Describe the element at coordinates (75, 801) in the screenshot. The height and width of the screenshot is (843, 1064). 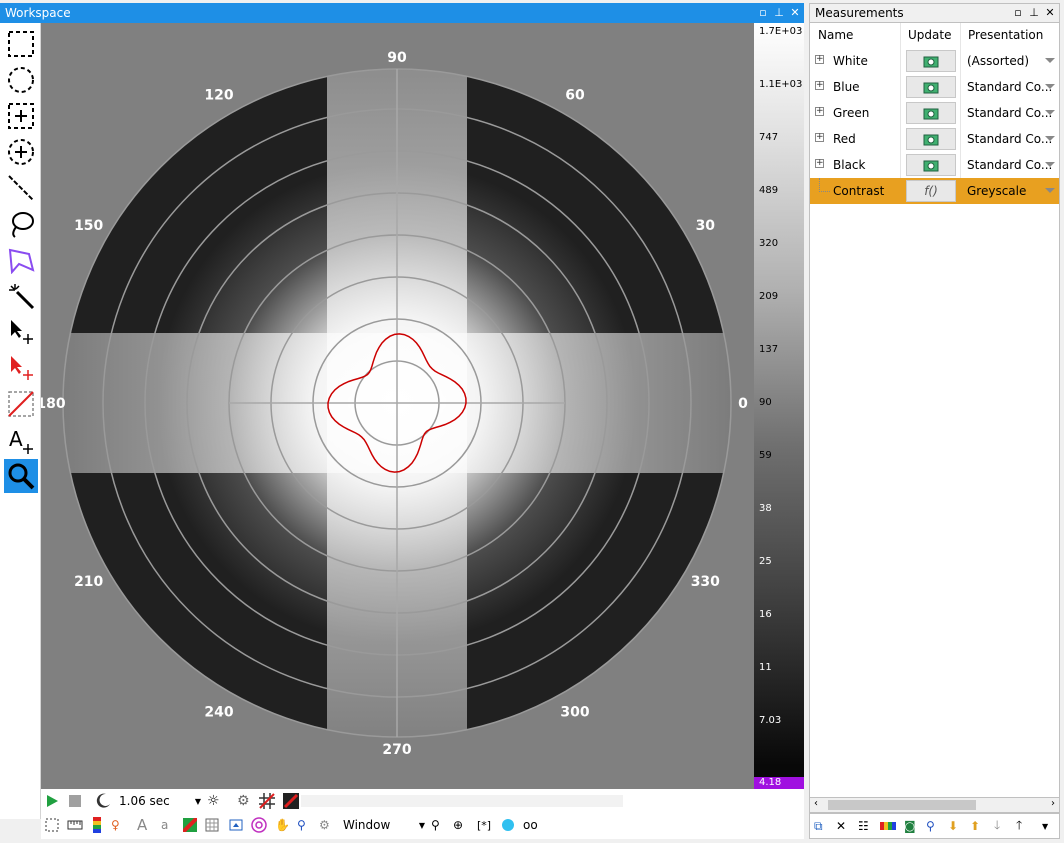
I see `stop-button` at that location.